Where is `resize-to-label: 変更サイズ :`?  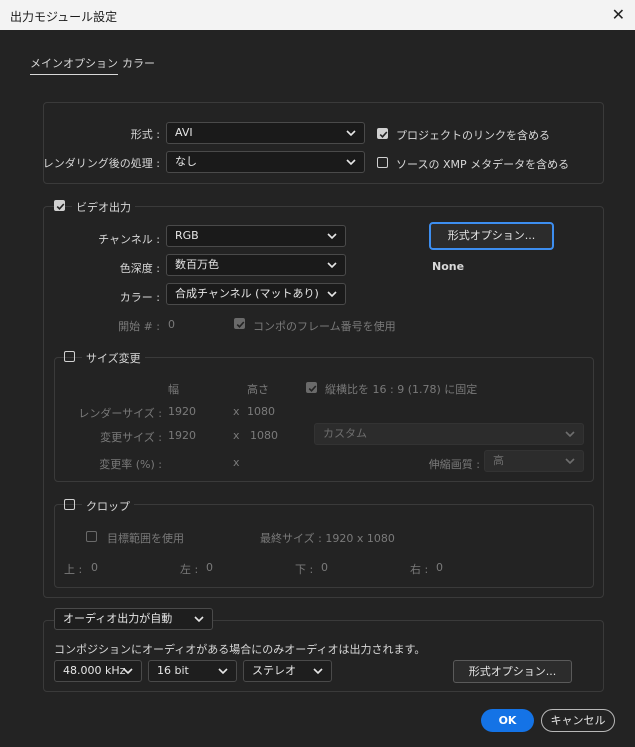 resize-to-label: 変更サイズ : is located at coordinates (131, 437).